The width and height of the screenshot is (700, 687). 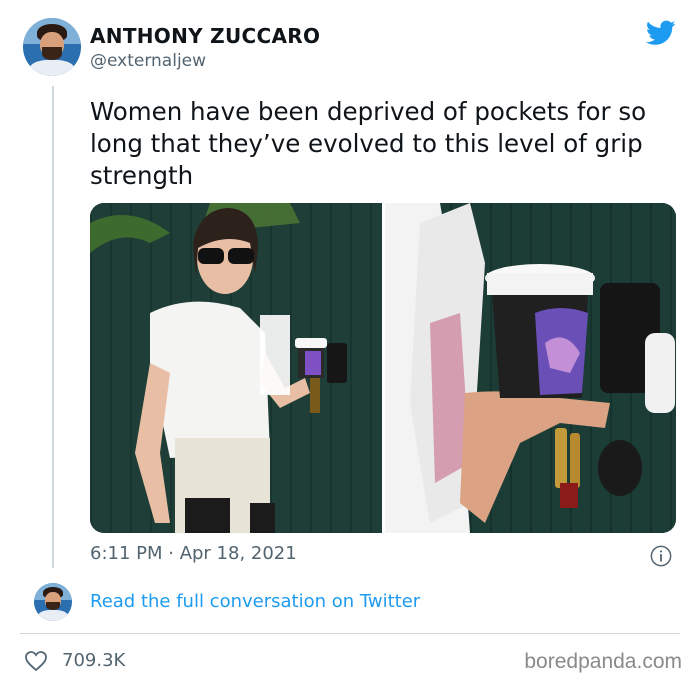 I want to click on read-conversation-link: Read the full conversation on Twitter, so click(x=255, y=601).